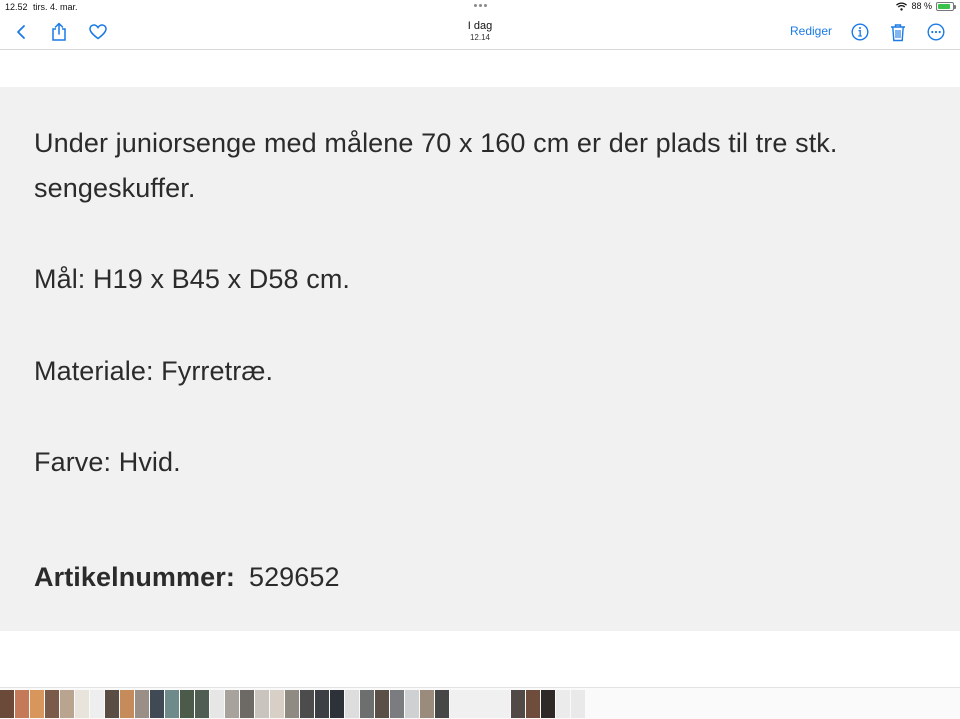 This screenshot has height=719, width=960. I want to click on product-material: Materiale: Fyrretræ., so click(154, 371).